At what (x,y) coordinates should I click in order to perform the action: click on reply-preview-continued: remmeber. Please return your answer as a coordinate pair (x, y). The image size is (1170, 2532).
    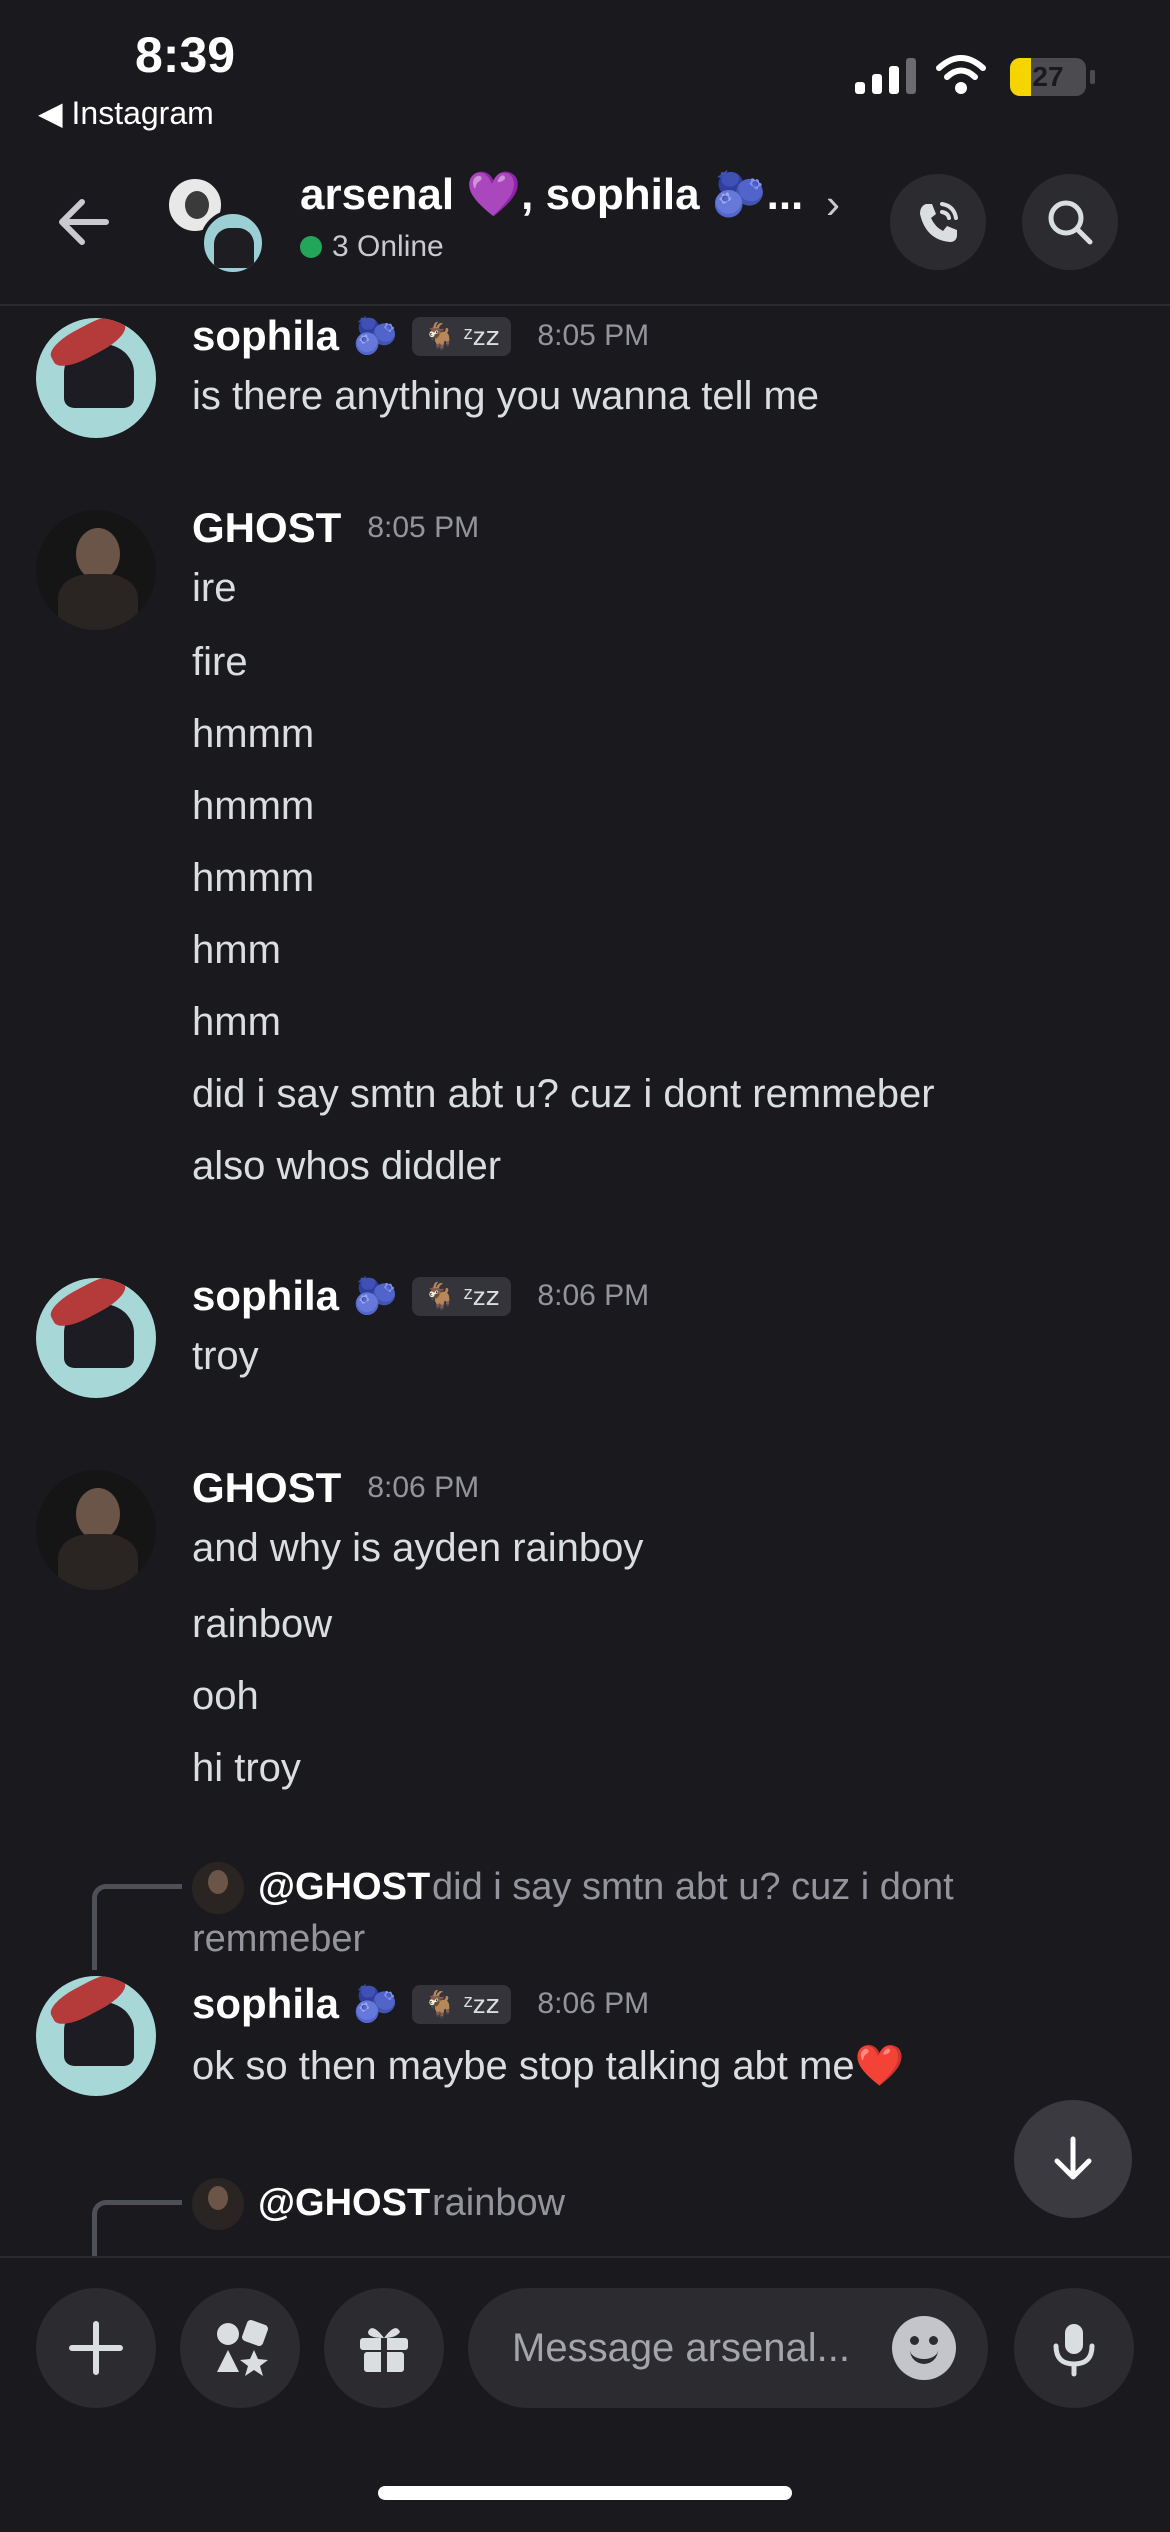
    Looking at the image, I should click on (278, 1939).